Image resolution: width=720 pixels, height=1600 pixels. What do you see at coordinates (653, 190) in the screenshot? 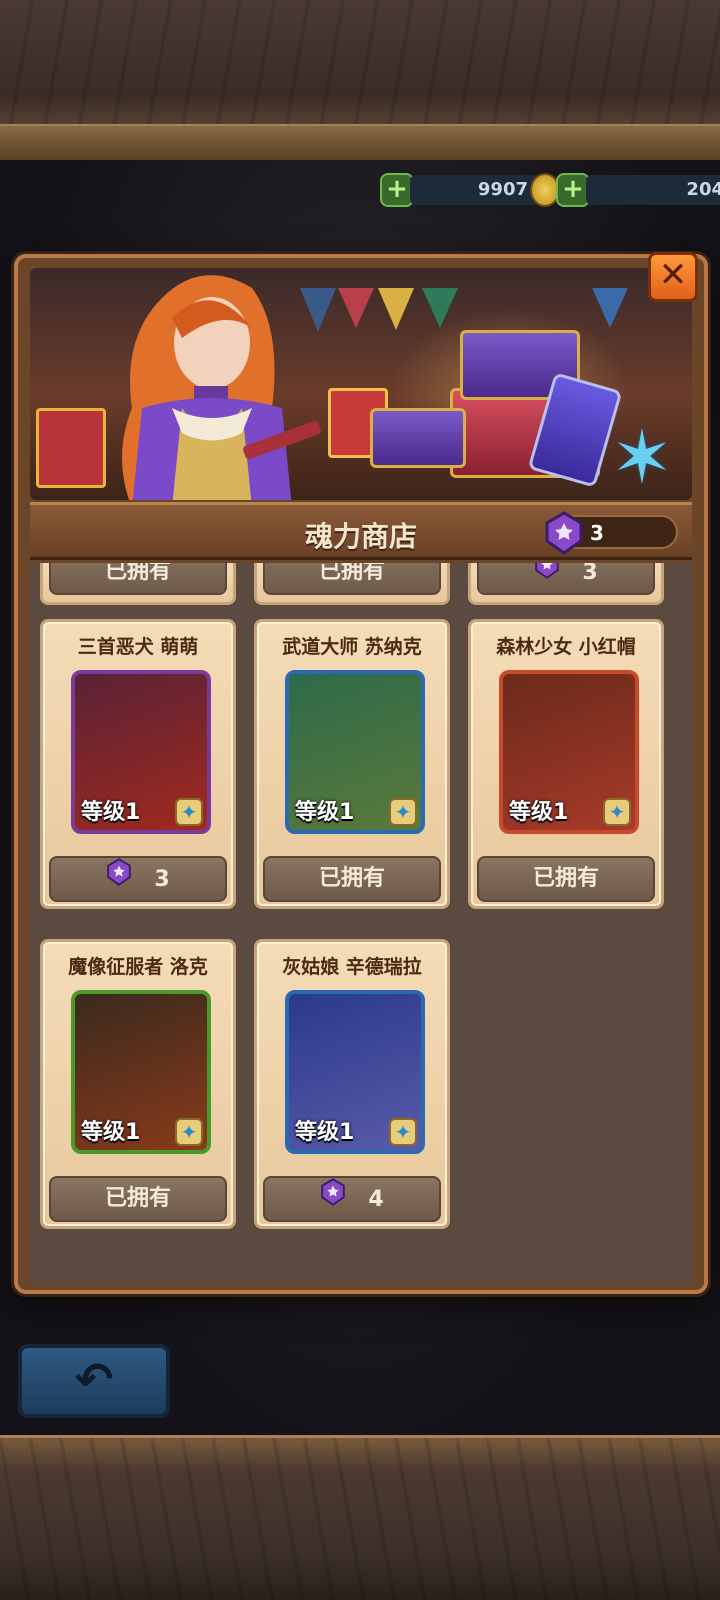
I see `gem-amount: 204` at bounding box center [653, 190].